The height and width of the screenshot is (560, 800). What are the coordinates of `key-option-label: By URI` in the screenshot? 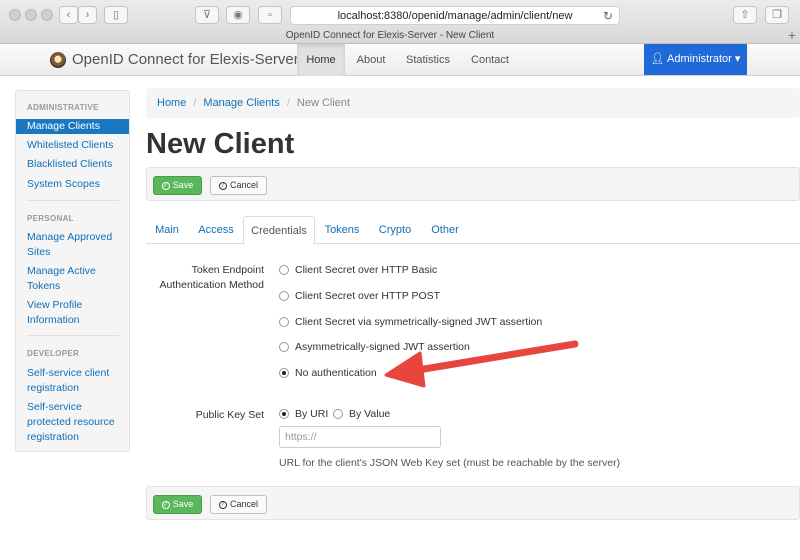 It's located at (312, 414).